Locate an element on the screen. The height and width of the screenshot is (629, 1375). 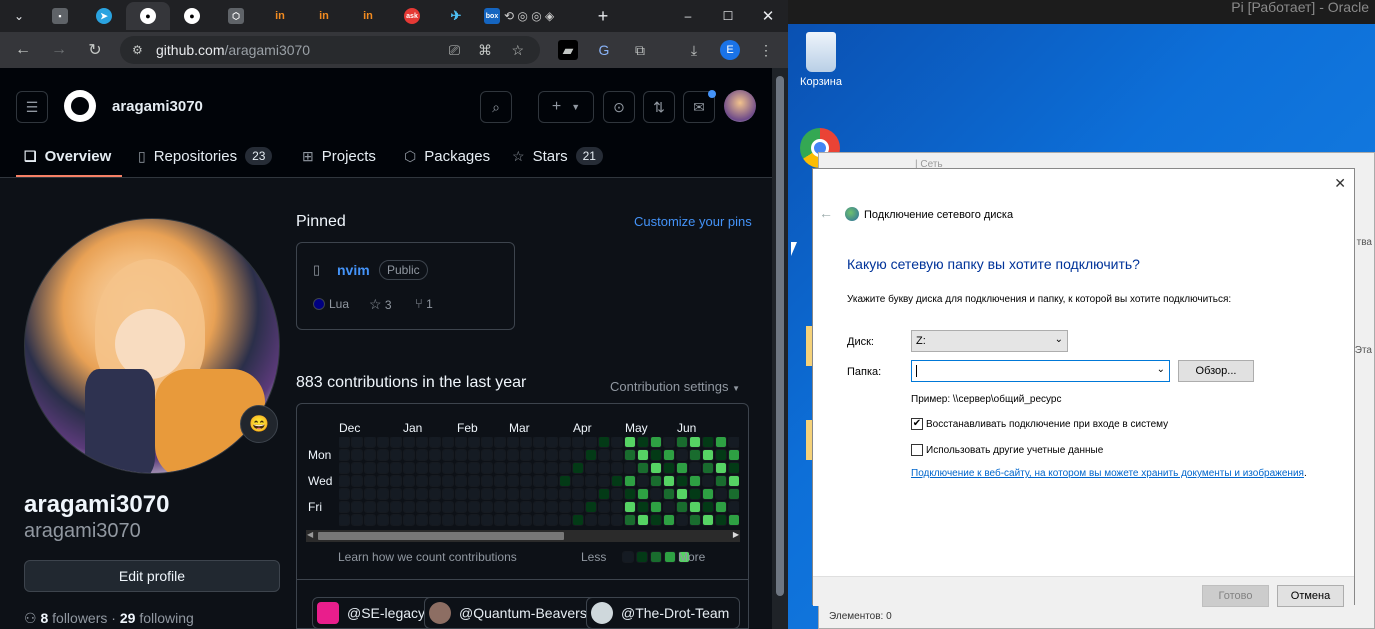
drive-select: Z: ⌄ is located at coordinates (989, 341).